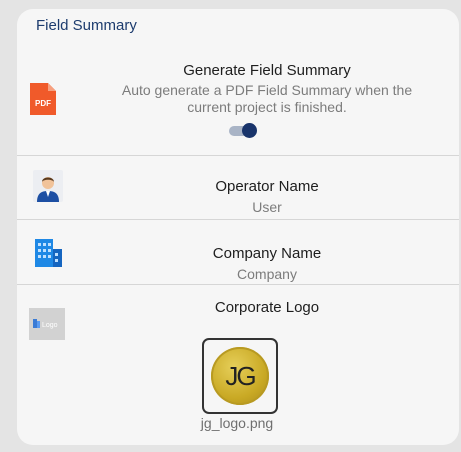  Describe the element at coordinates (267, 253) in the screenshot. I see `company-name-label: Company Name` at that location.